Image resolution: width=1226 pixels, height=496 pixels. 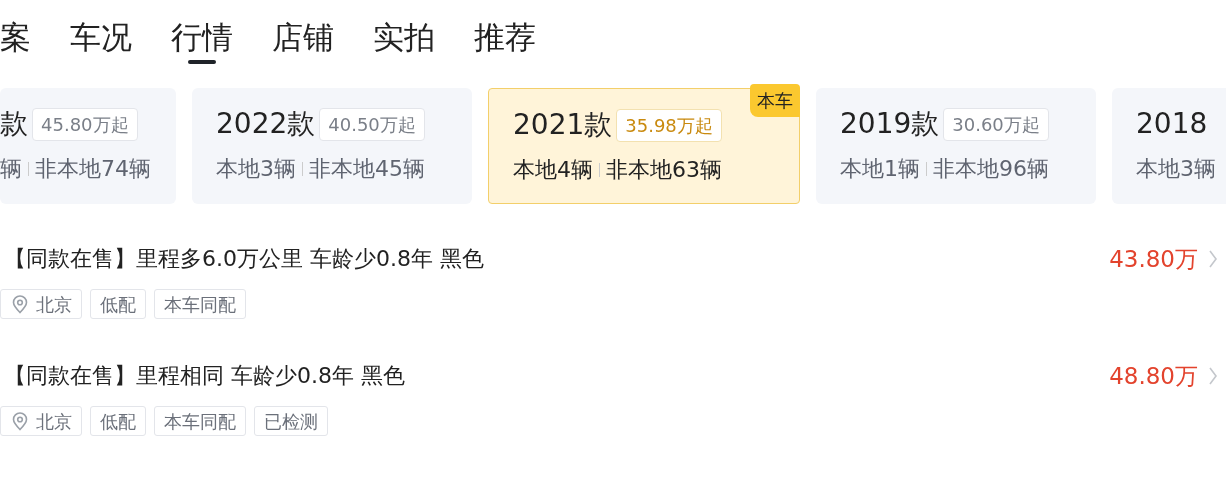 I want to click on model-year-card: 2018 本地3辆, so click(x=1169, y=146).